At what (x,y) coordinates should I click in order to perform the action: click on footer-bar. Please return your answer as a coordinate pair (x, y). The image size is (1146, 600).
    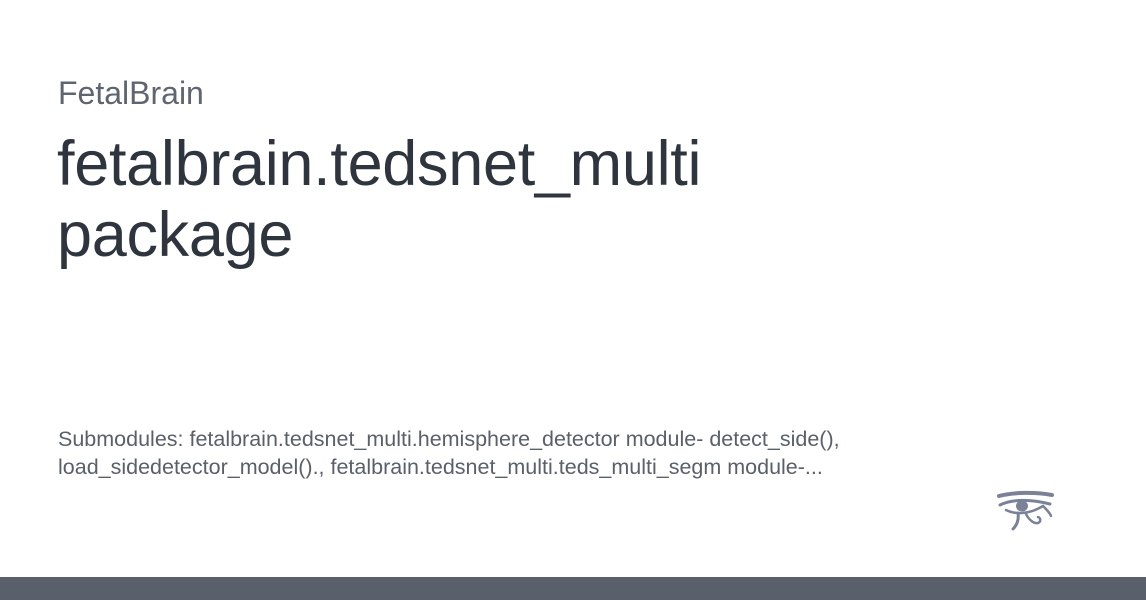
    Looking at the image, I should click on (573, 588).